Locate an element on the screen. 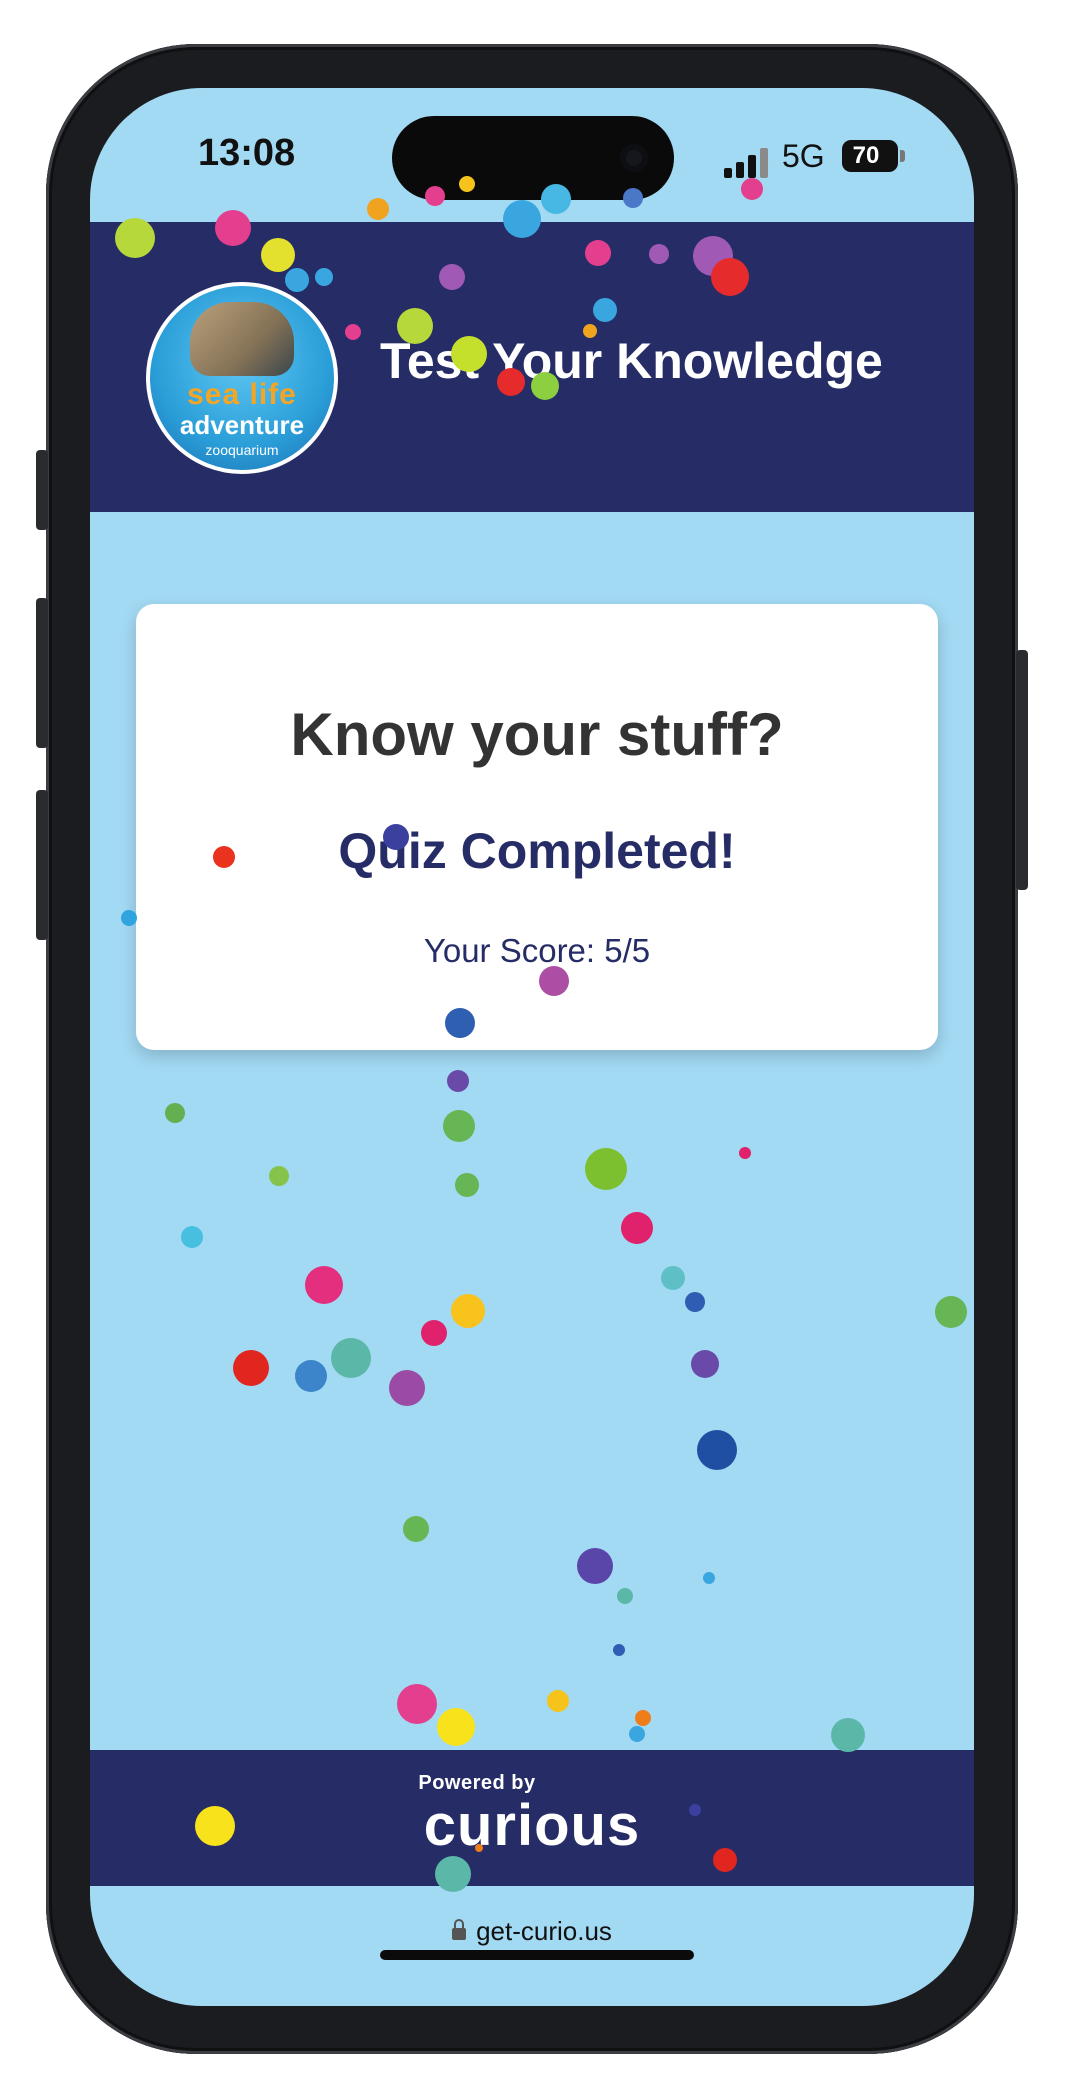  page-title: Test Your Knowledge is located at coordinates (631, 361).